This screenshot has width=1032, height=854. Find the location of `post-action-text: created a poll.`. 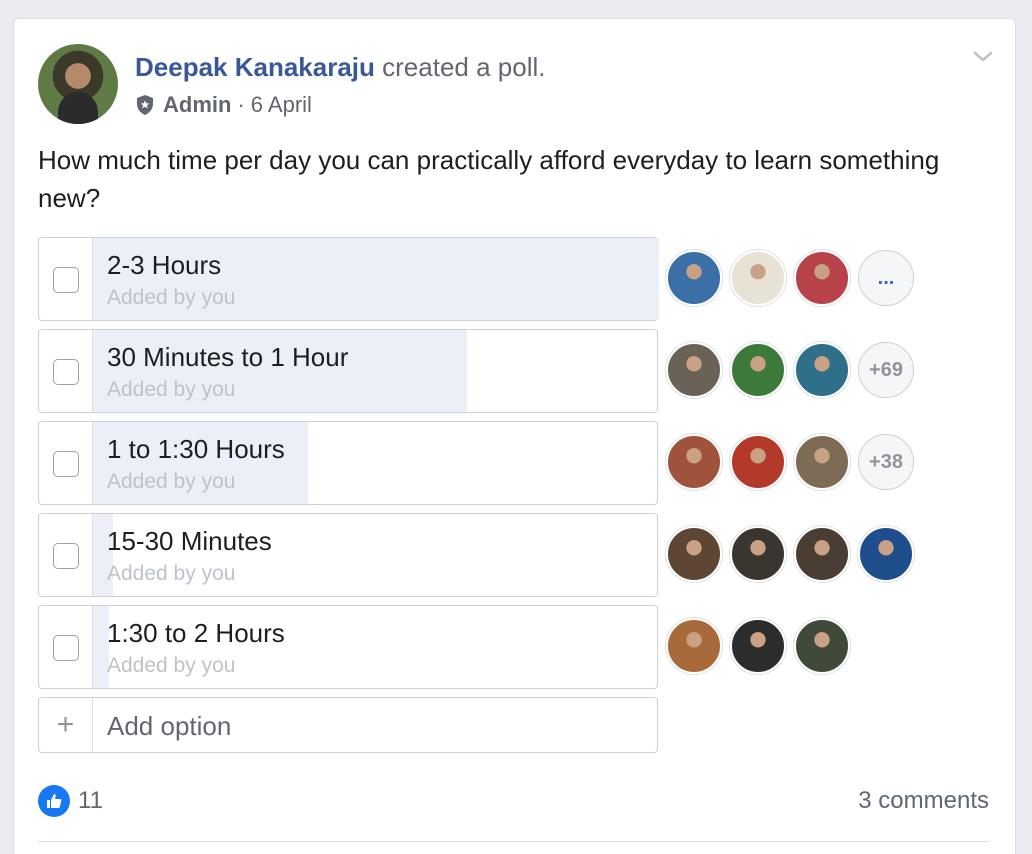

post-action-text: created a poll. is located at coordinates (464, 67).